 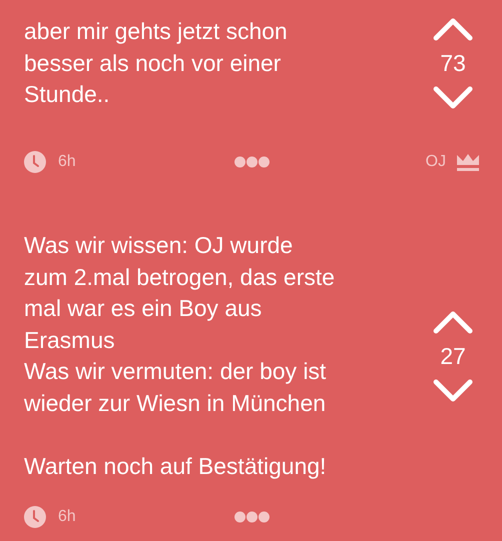 I want to click on vote-count: 27, so click(x=453, y=356).